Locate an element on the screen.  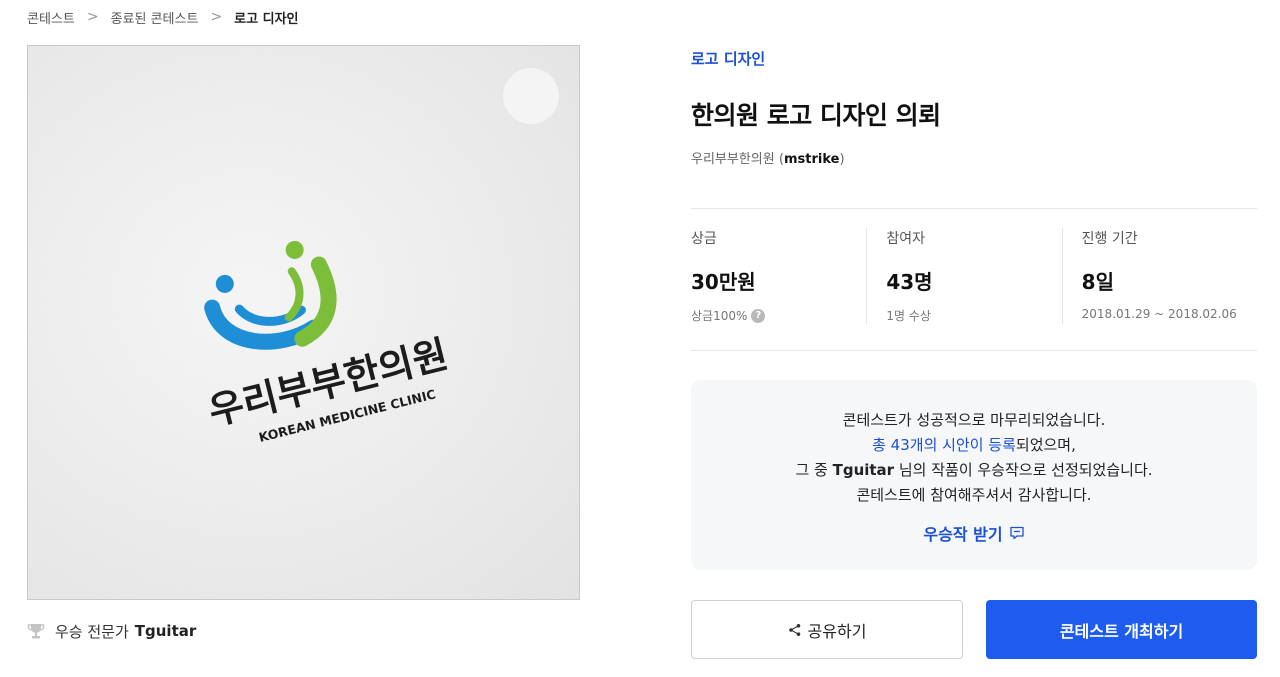
host-contest-button: 콘테스트 개최하기 is located at coordinates (1121, 629).